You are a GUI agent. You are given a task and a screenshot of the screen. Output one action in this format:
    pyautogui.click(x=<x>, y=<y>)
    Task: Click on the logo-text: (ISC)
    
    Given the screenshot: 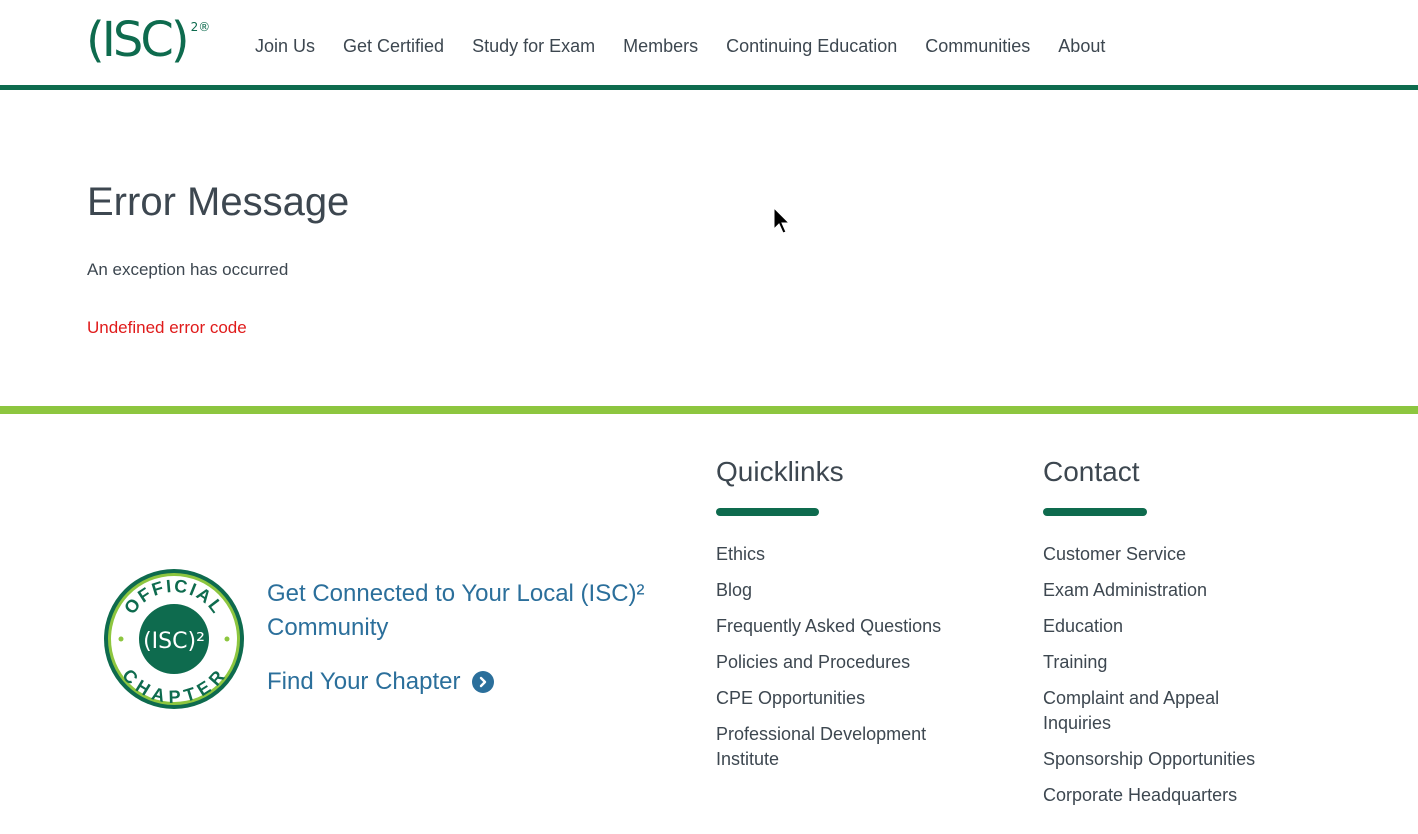 What is the action you would take?
    pyautogui.click(x=138, y=40)
    